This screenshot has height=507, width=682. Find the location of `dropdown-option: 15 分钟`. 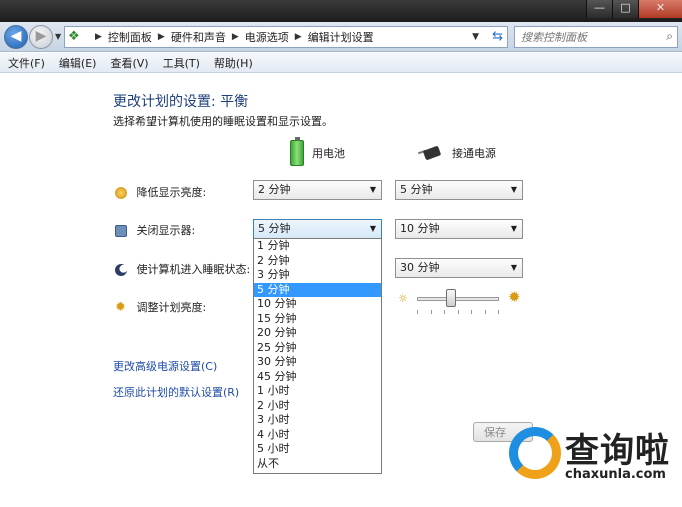

dropdown-option: 15 分钟 is located at coordinates (317, 319).